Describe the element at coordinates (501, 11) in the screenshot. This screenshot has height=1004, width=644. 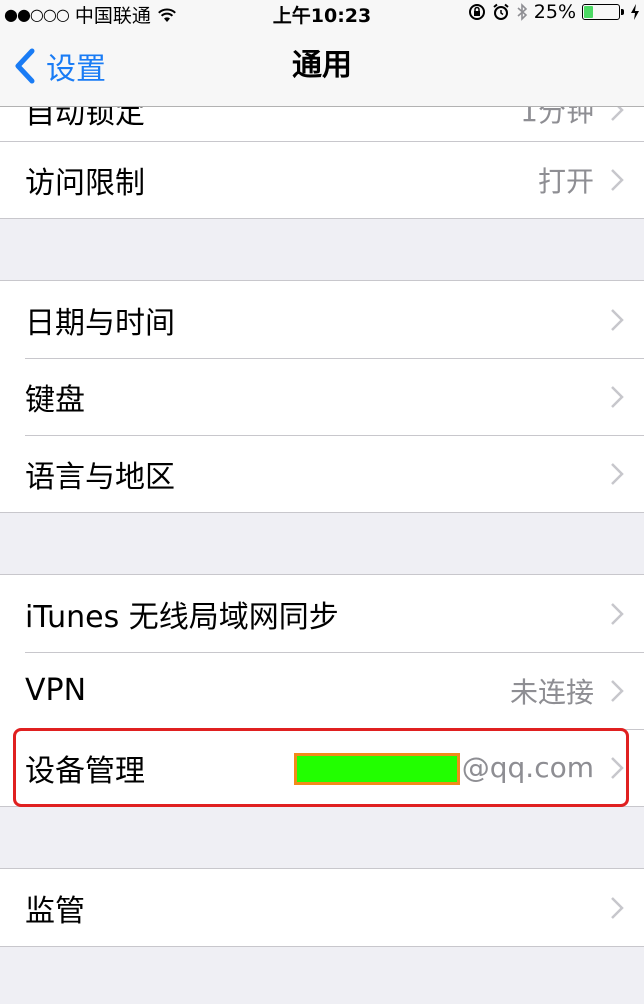
I see `alarm-icon` at that location.